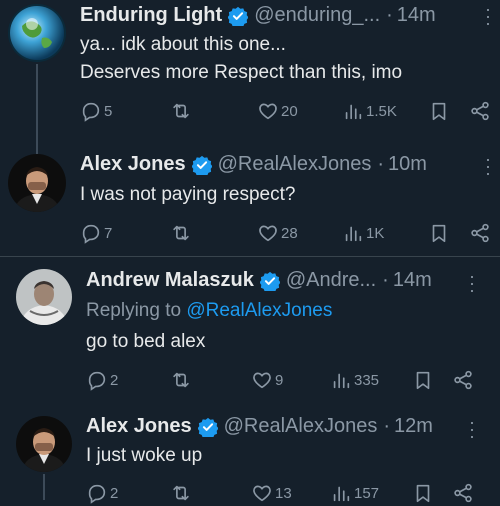 This screenshot has height=506, width=500. What do you see at coordinates (283, 493) in the screenshot?
I see `like-count: 13` at bounding box center [283, 493].